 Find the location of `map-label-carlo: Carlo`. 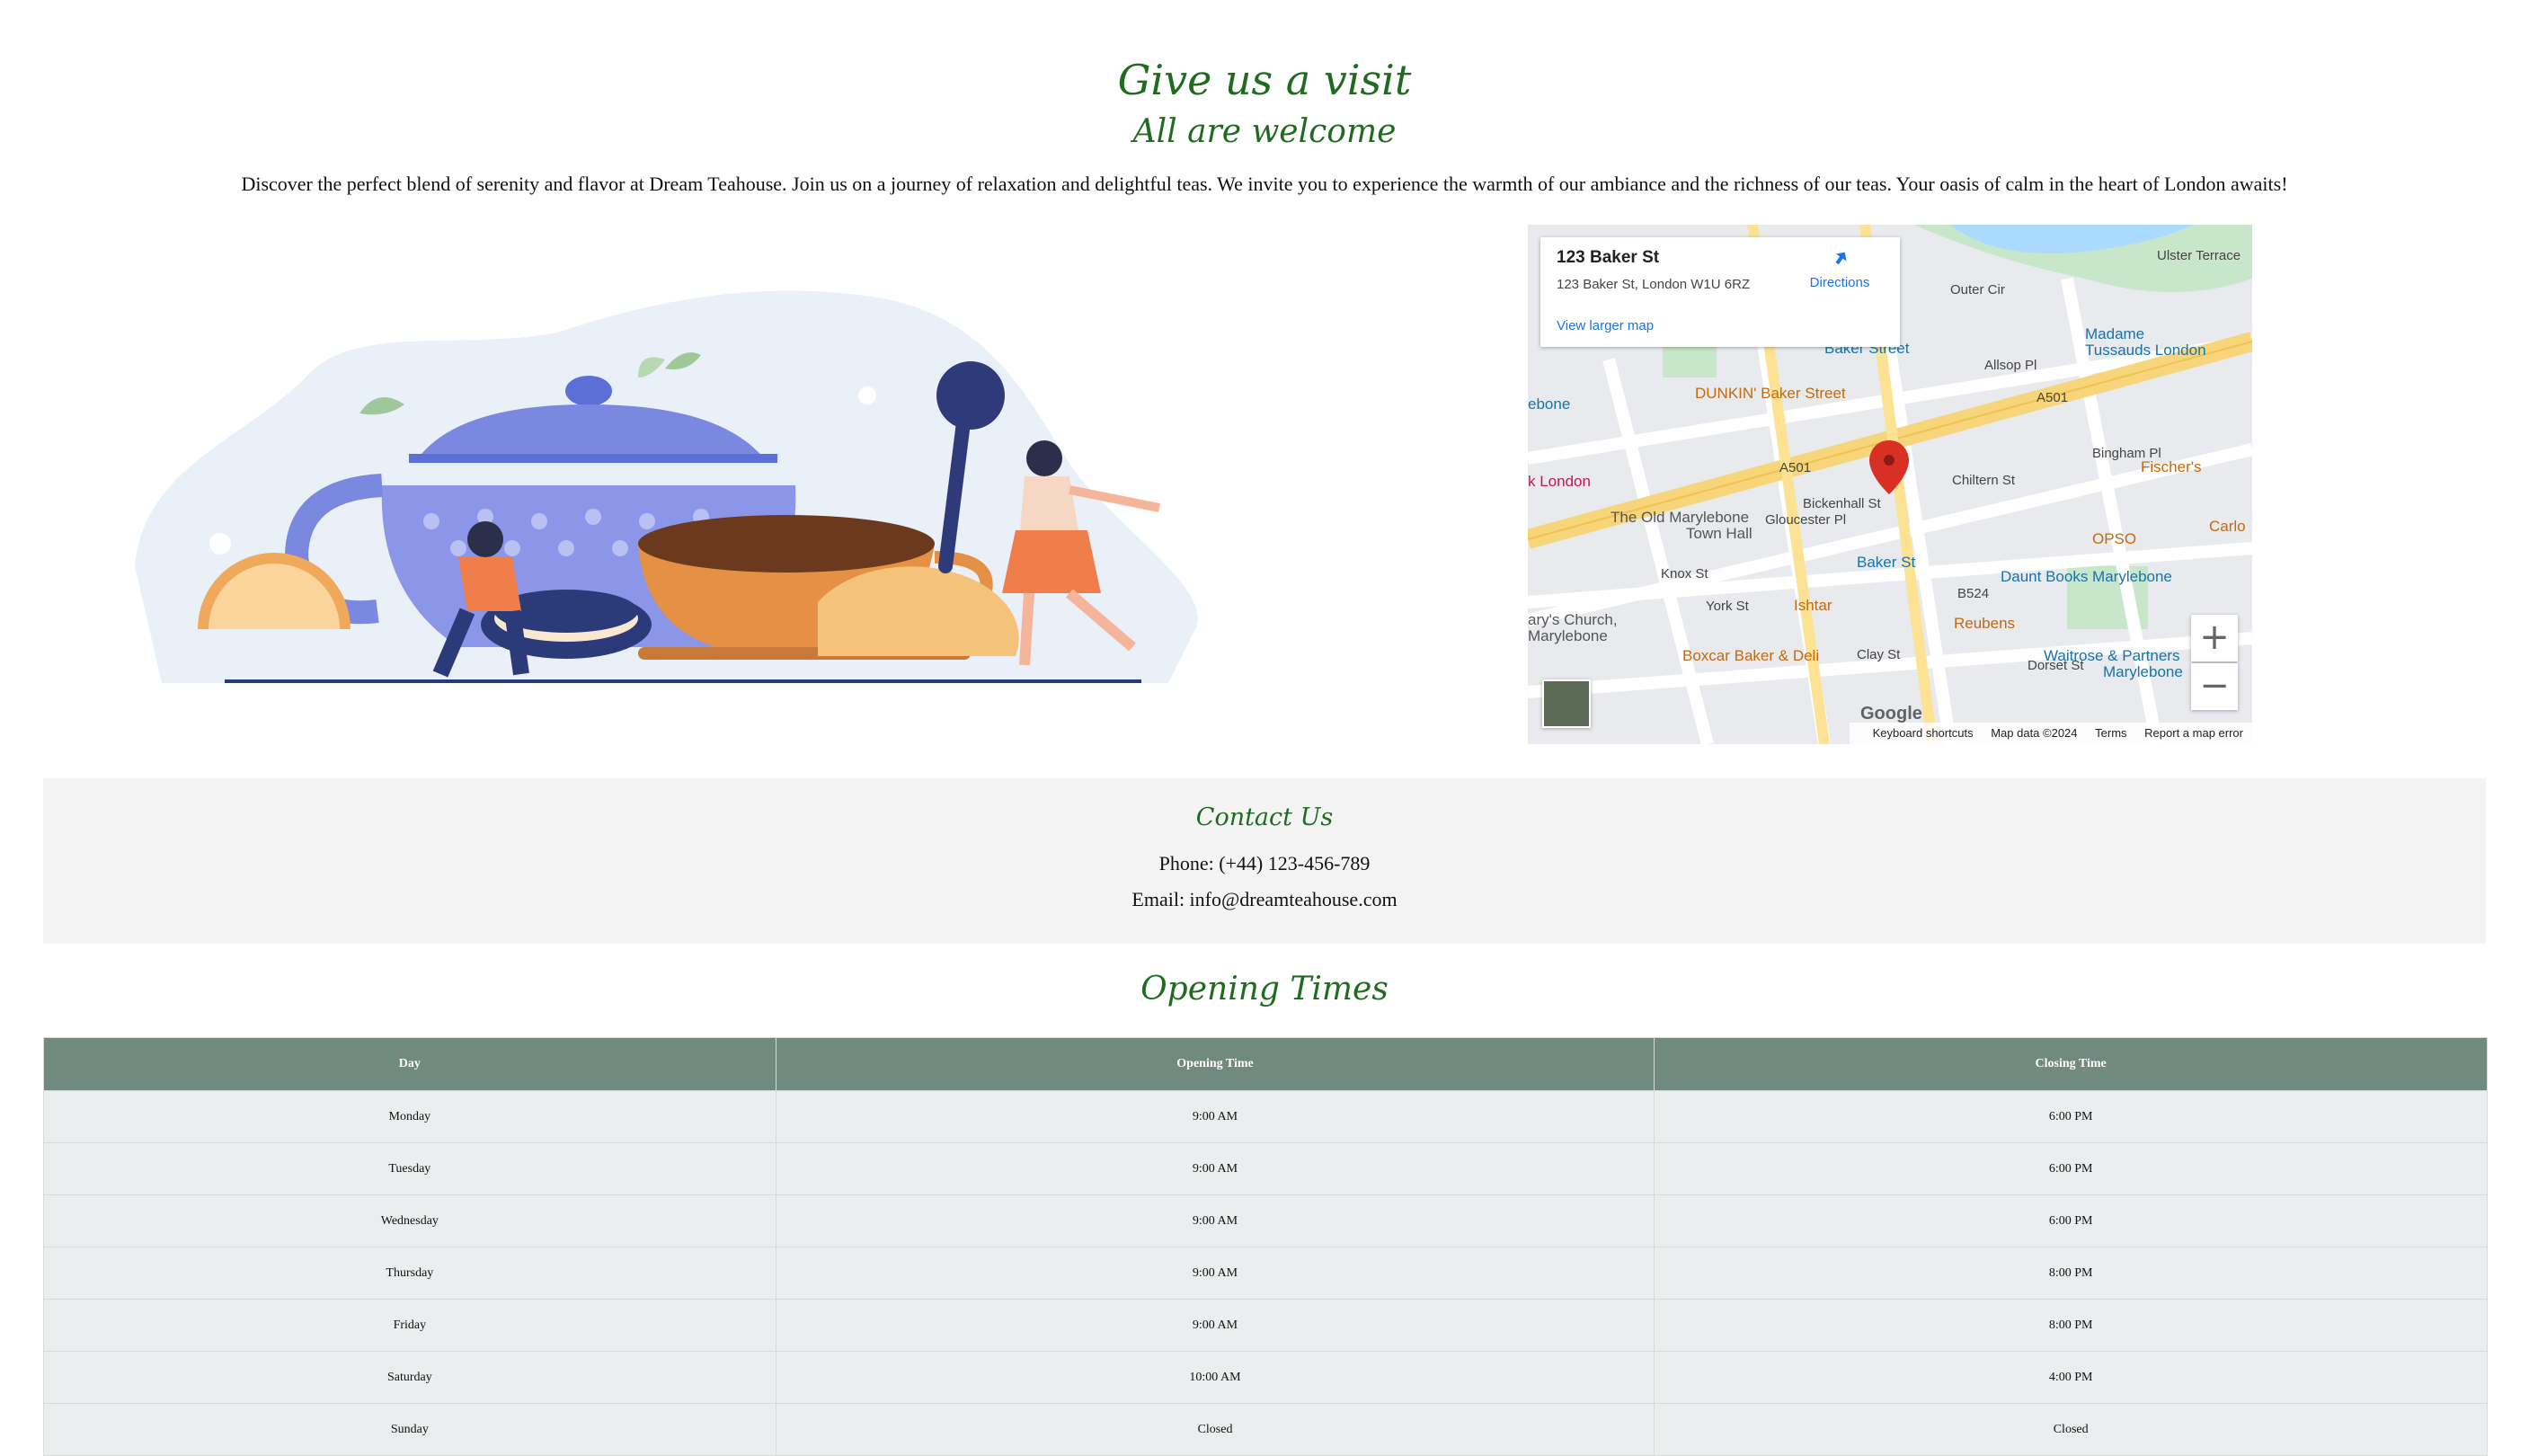

map-label-carlo: Carlo is located at coordinates (2227, 526).